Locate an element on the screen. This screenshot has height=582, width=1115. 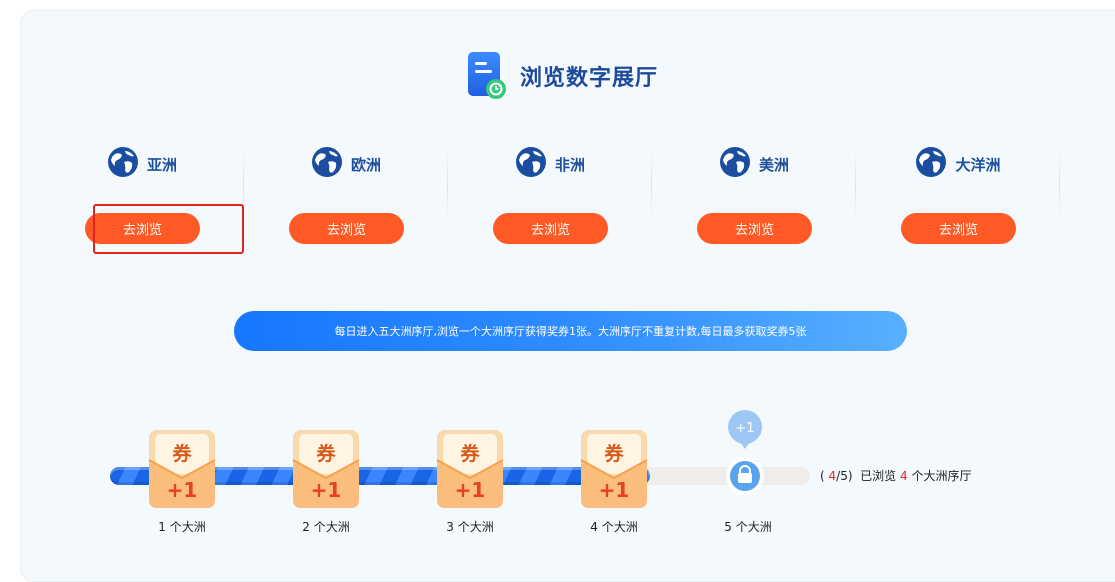
step-label: 1 个大洲 is located at coordinates (182, 527).